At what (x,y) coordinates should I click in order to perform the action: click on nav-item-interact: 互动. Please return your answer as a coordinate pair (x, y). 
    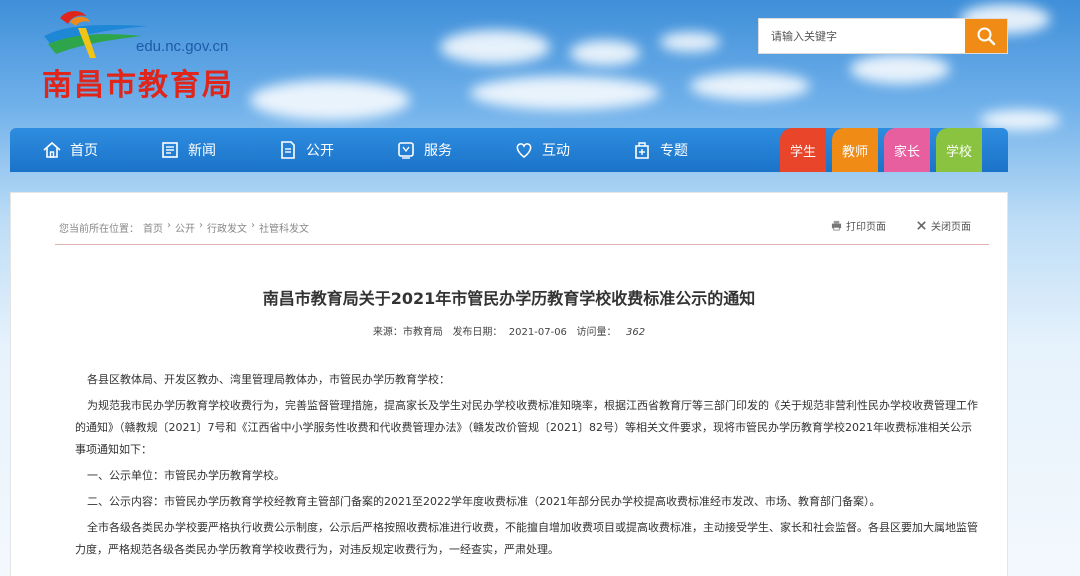
    Looking at the image, I should click on (542, 150).